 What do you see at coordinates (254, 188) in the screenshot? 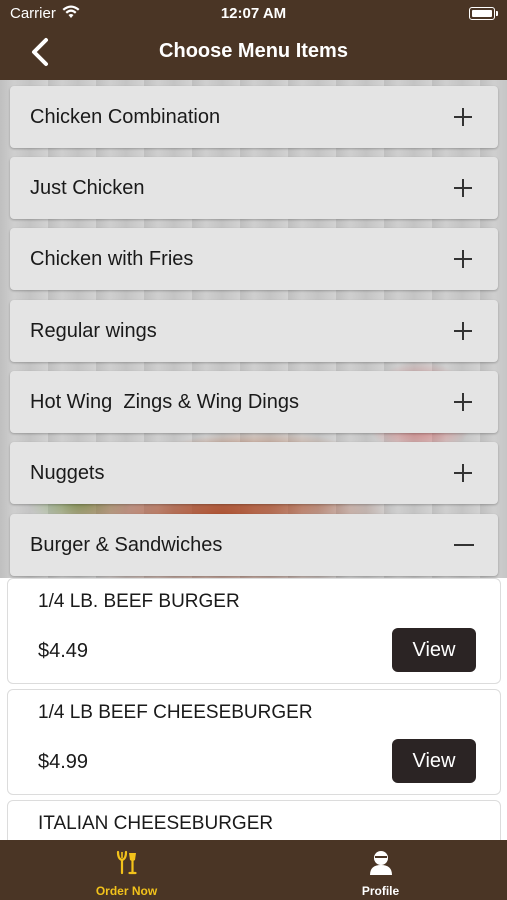
I see `category-just-chicken: Just Chicken` at bounding box center [254, 188].